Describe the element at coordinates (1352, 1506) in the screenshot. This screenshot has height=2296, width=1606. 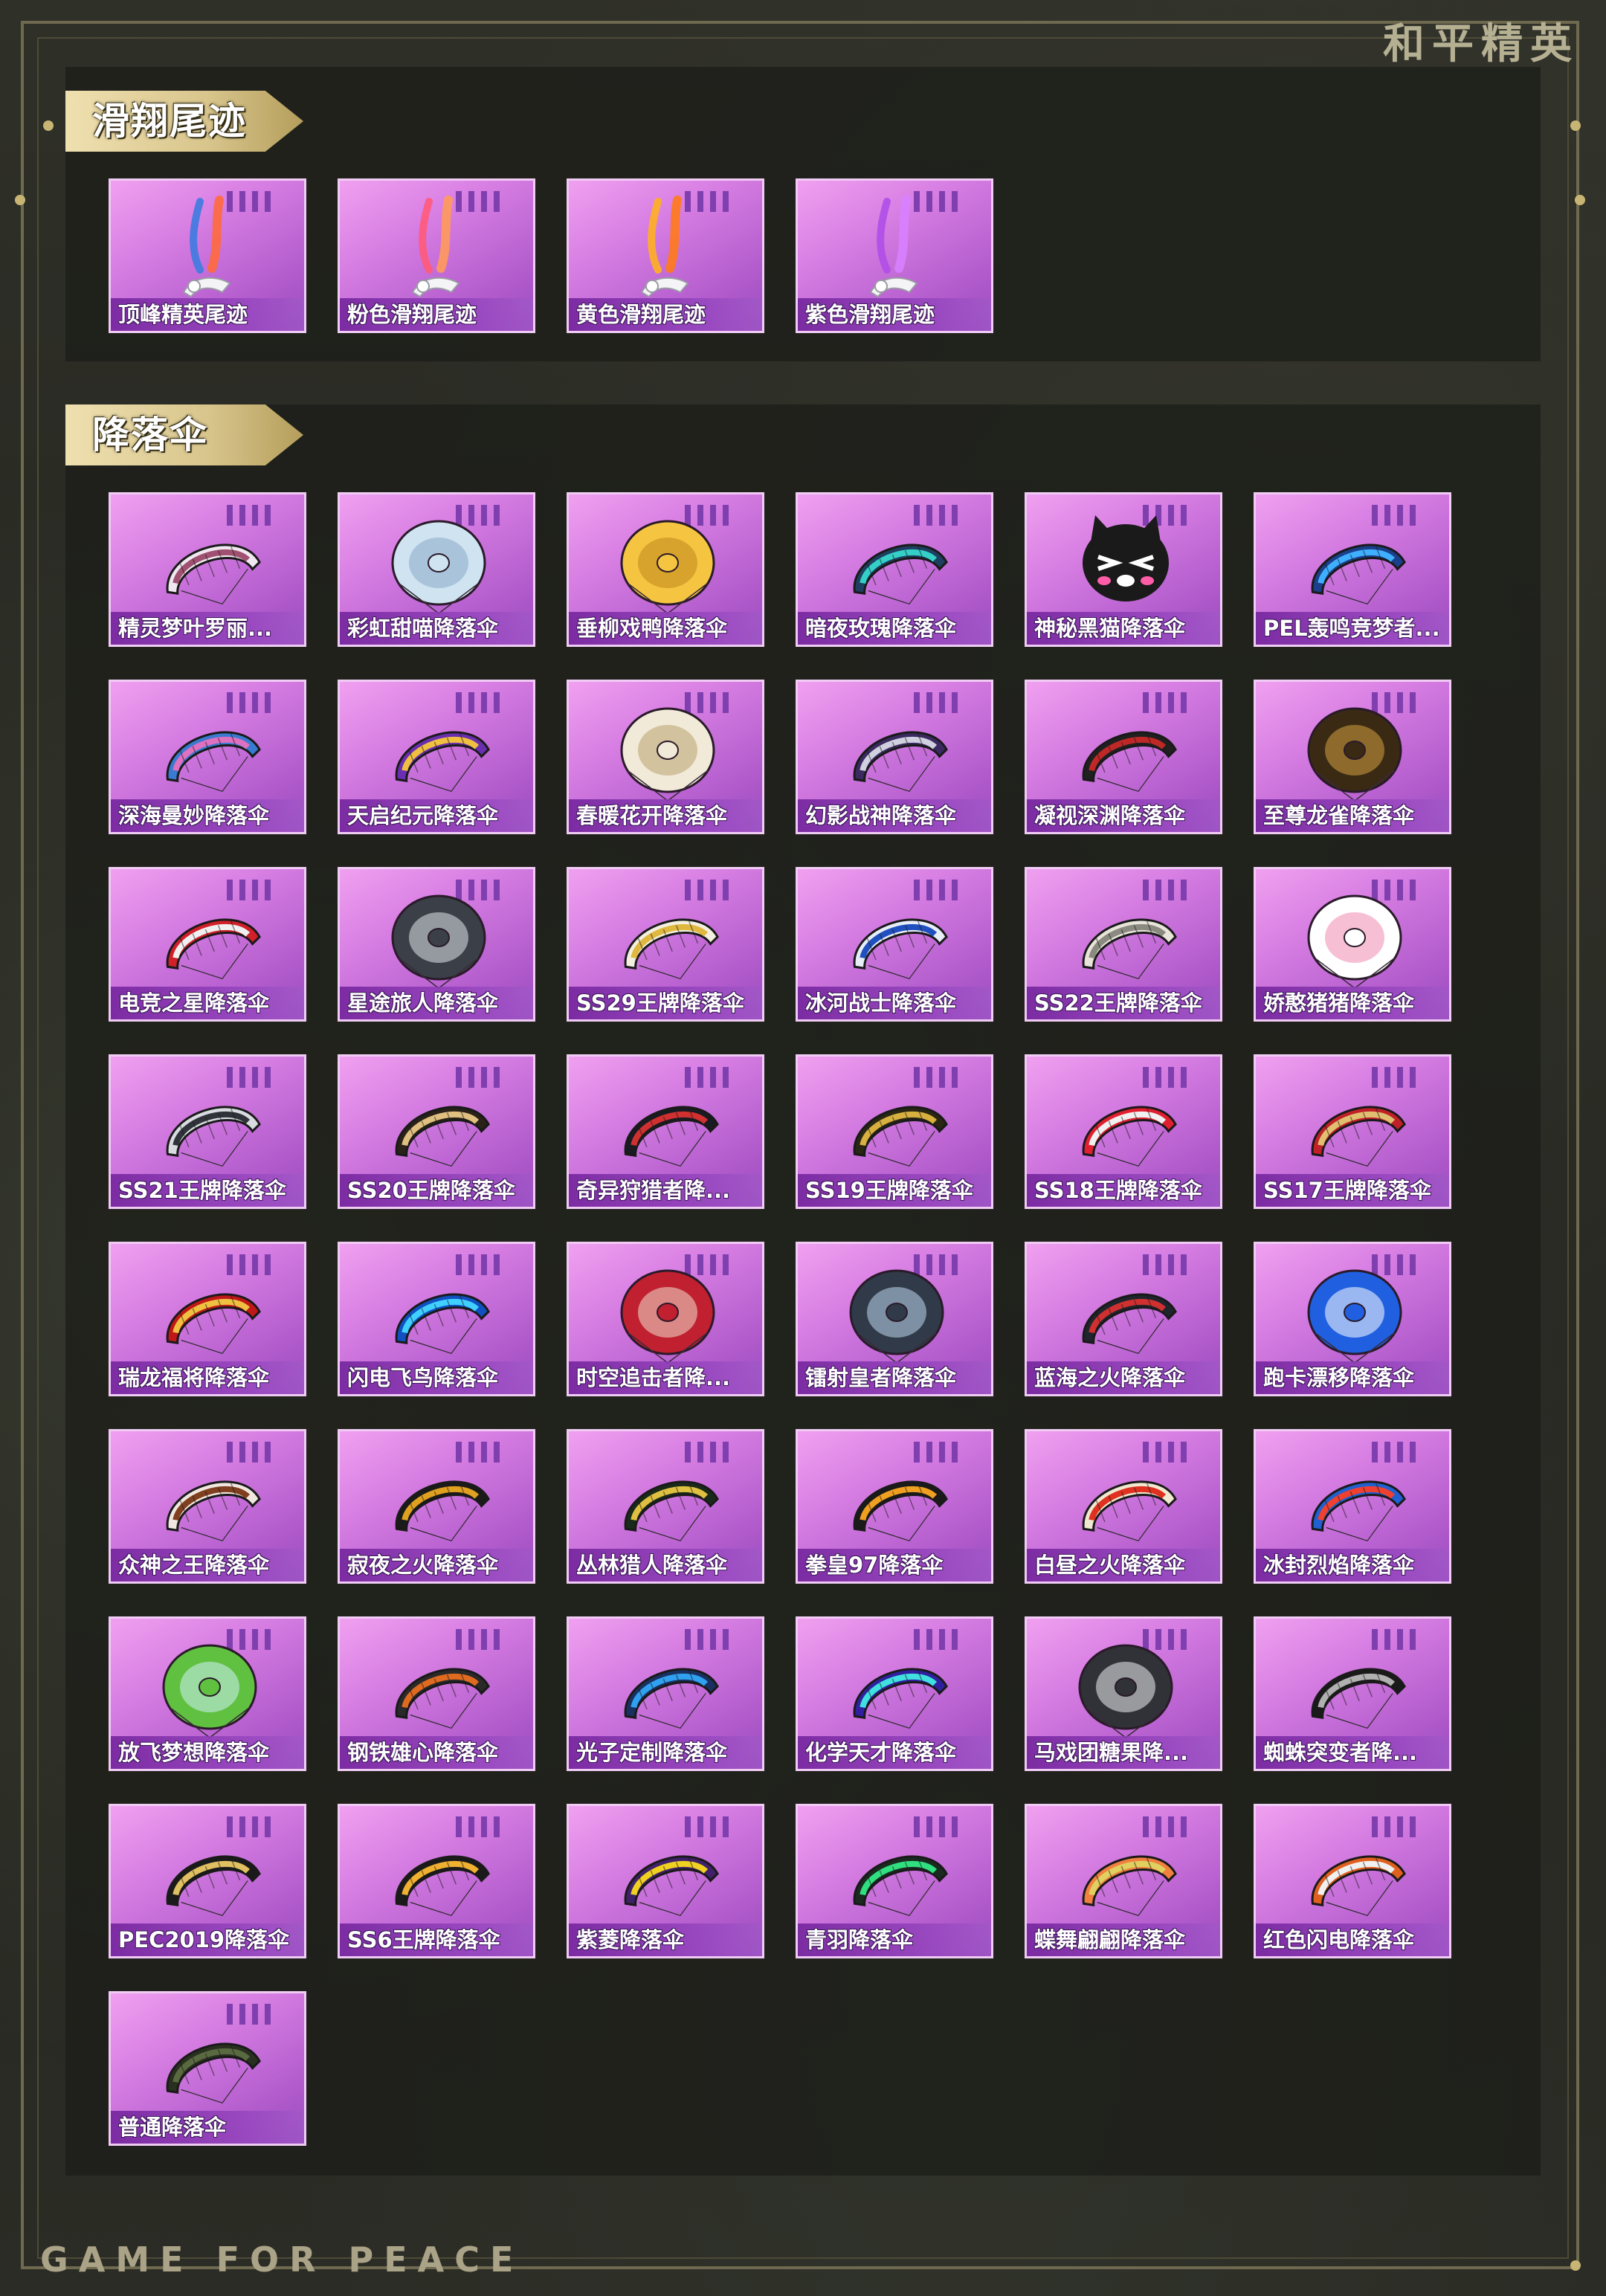
I see `parachute-card: 冰封烈焰降落伞` at that location.